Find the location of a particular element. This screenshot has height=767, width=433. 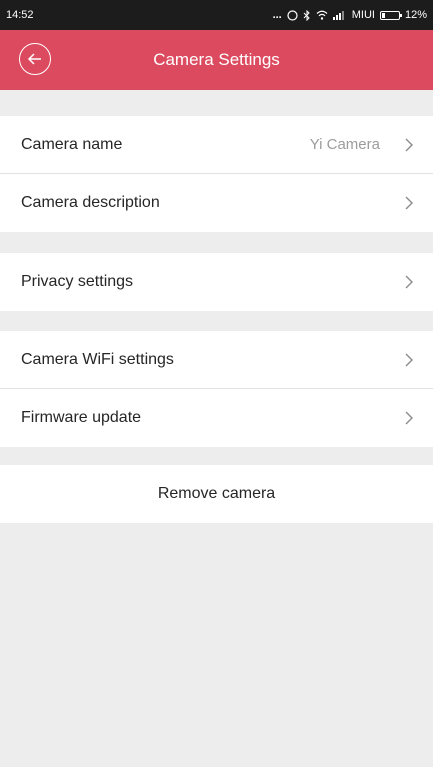

back-arrow-icon is located at coordinates (34, 59).